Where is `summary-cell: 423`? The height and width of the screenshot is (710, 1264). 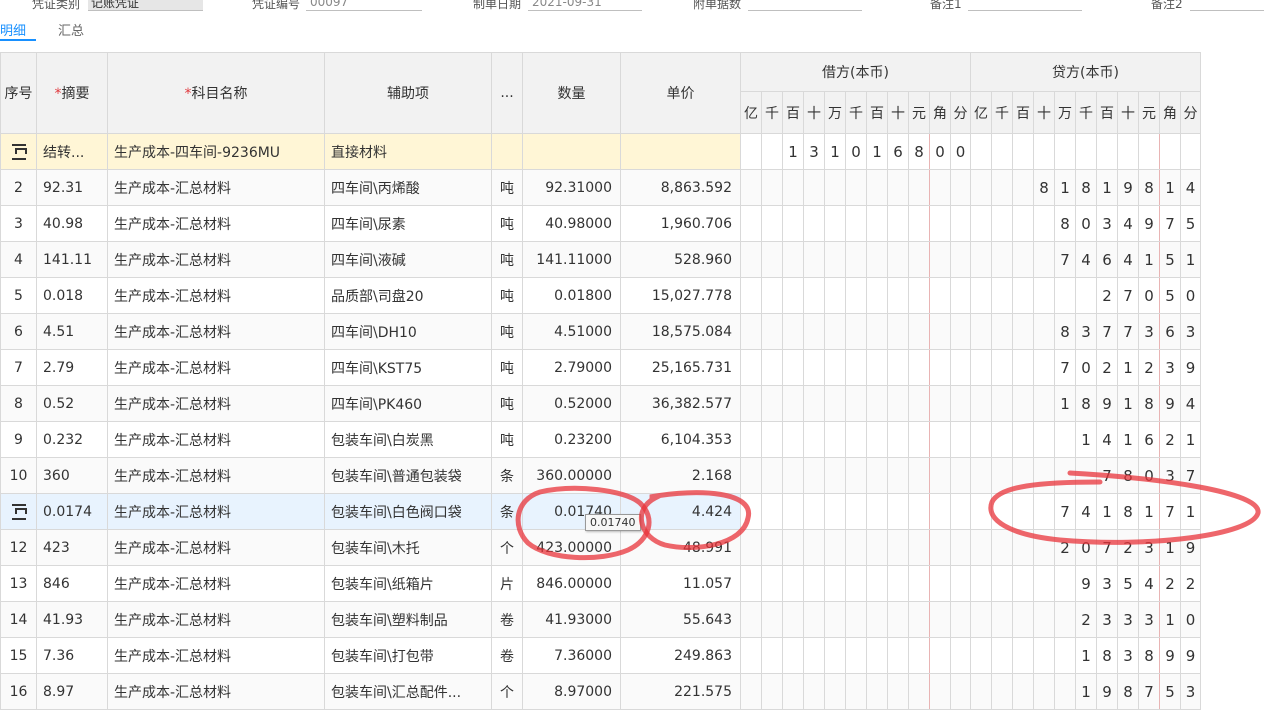 summary-cell: 423 is located at coordinates (72, 547).